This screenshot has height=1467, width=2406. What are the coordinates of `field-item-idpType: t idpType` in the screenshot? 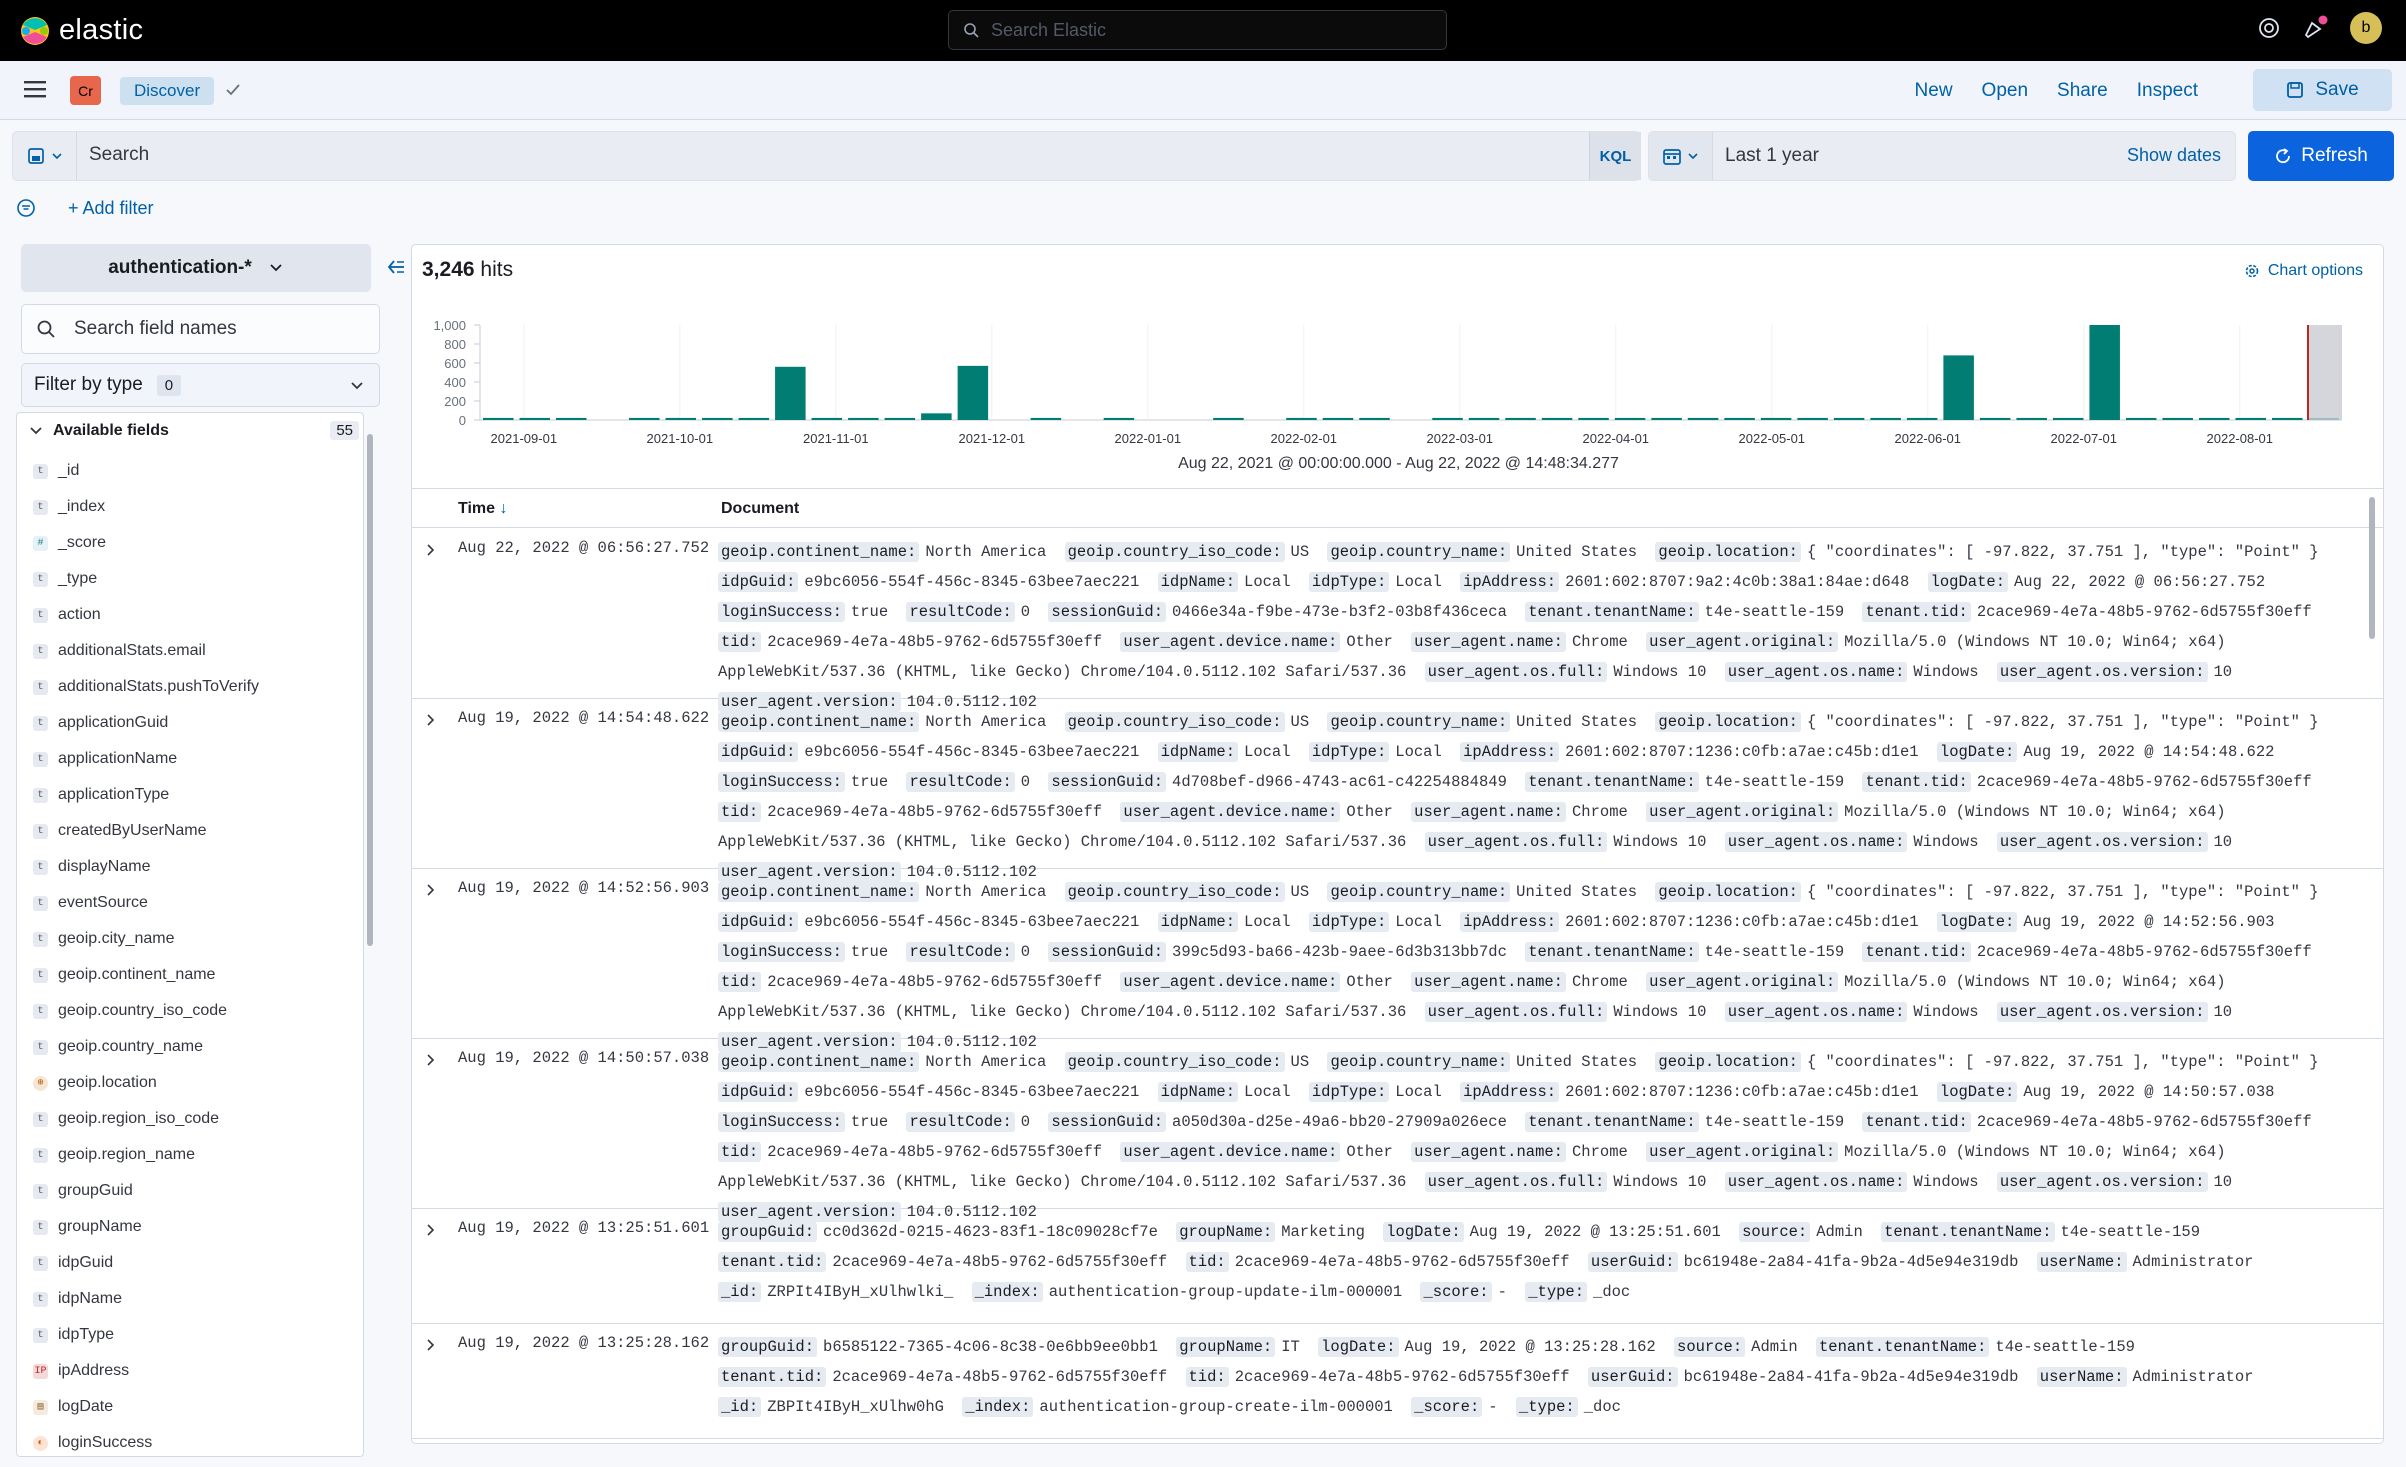 It's located at (73, 1335).